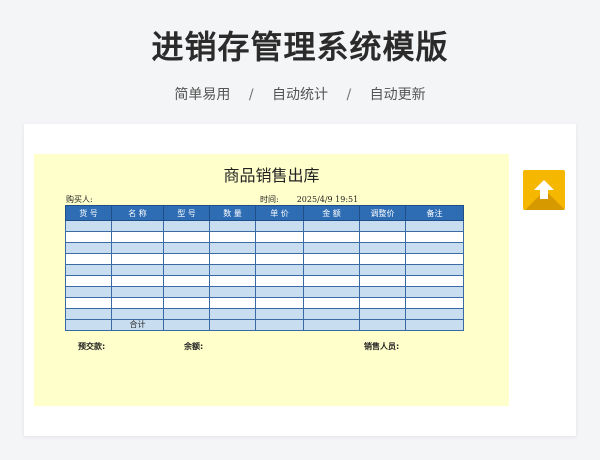 The height and width of the screenshot is (460, 600). I want to click on col-amount: 金 额, so click(331, 213).